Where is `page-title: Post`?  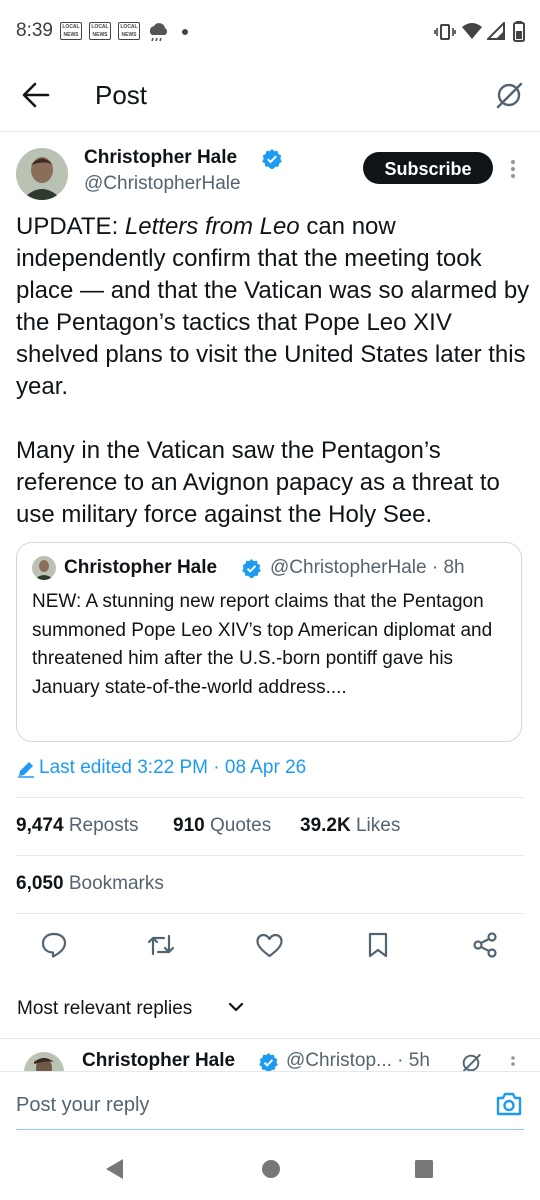 page-title: Post is located at coordinates (121, 95).